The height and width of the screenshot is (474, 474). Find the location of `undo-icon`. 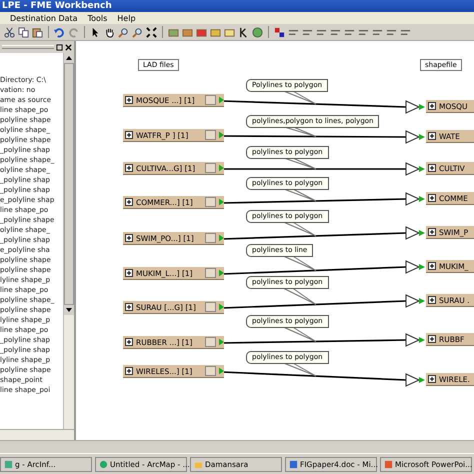

undo-icon is located at coordinates (59, 32).